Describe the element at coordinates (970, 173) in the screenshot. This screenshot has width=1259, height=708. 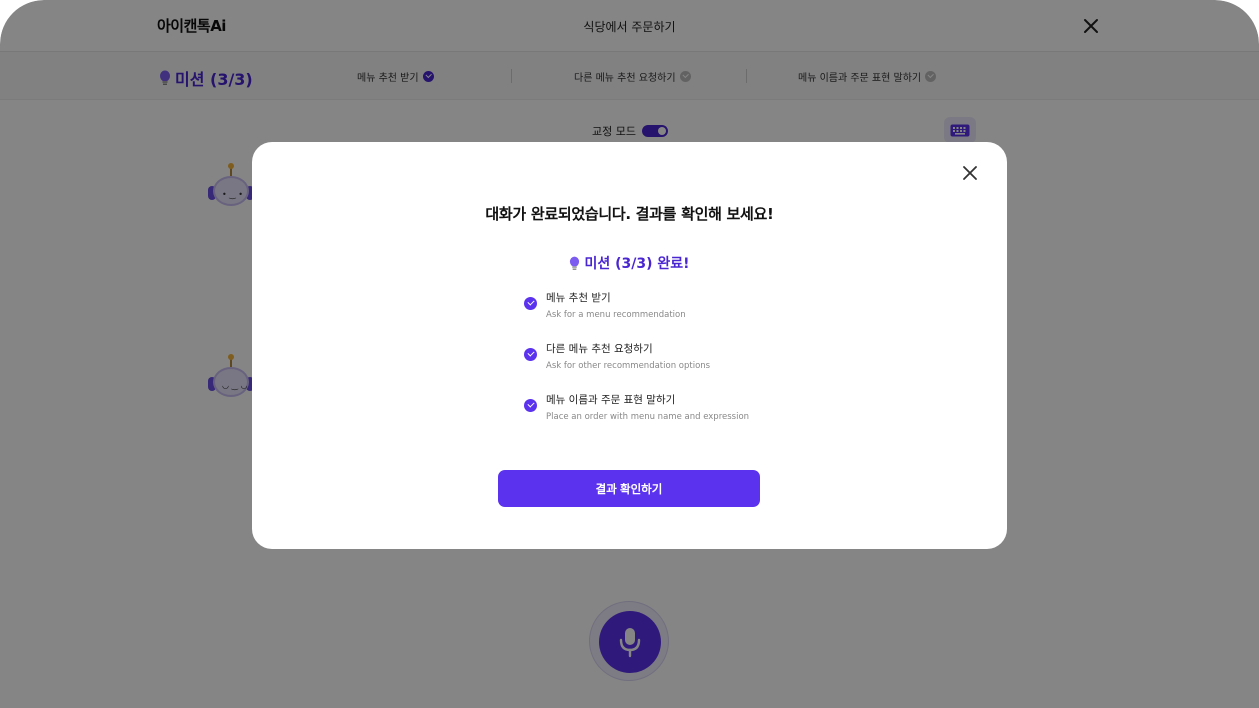
I see `close-icon` at that location.